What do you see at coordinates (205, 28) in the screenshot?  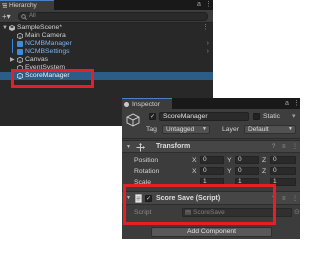 I see `scene-menu-icon: ⋮` at bounding box center [205, 28].